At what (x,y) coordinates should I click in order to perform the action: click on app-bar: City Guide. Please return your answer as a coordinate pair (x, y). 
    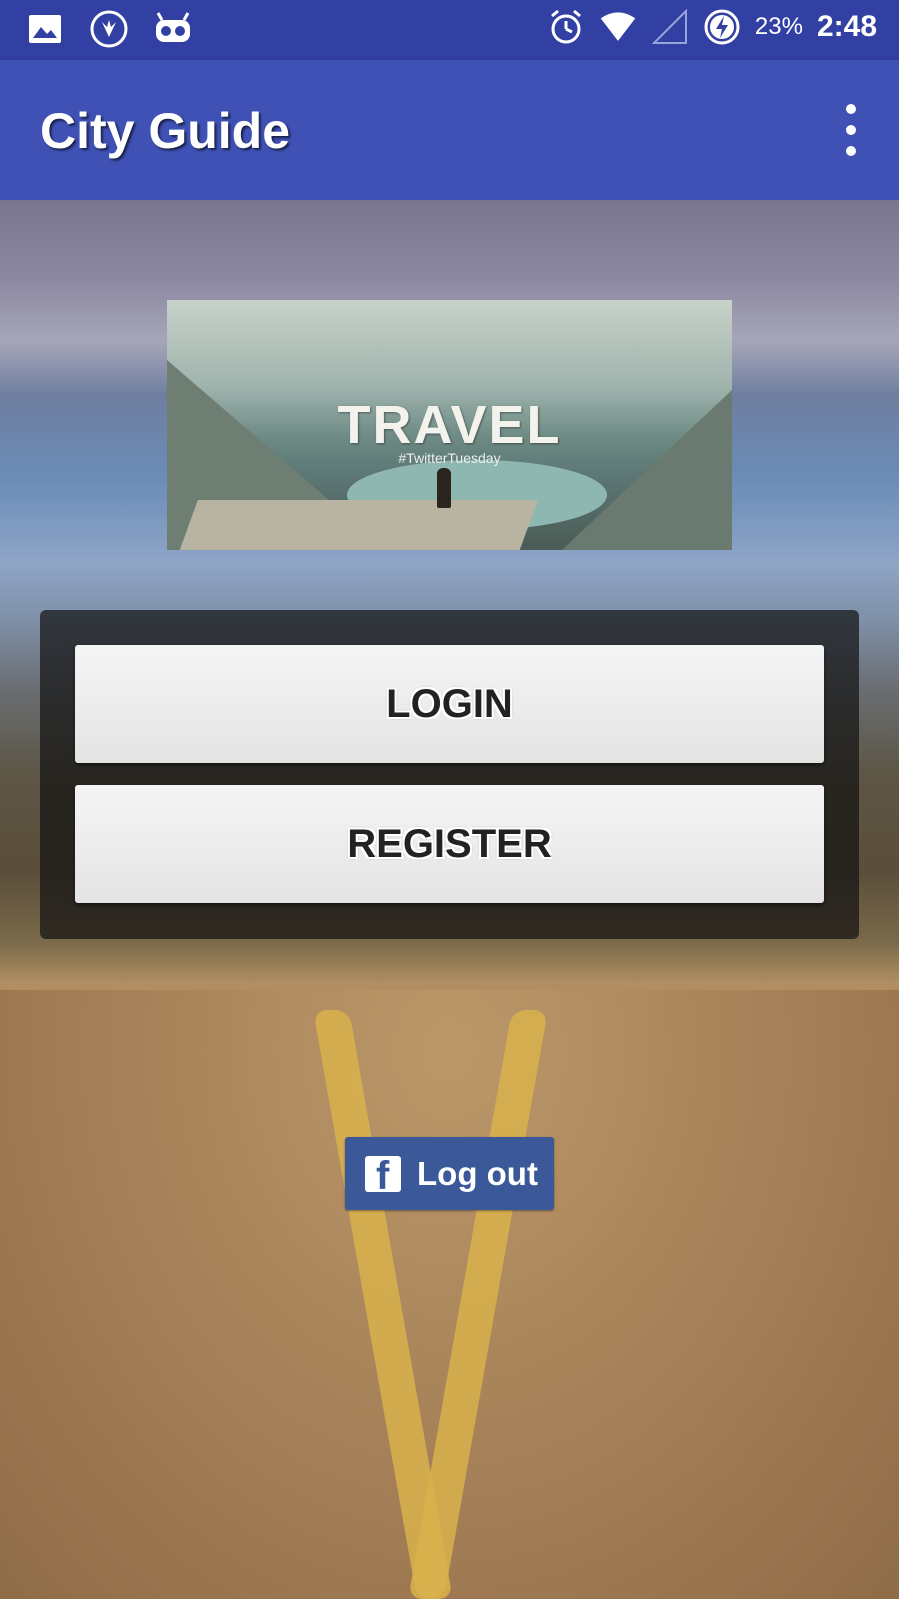
    Looking at the image, I should click on (449, 130).